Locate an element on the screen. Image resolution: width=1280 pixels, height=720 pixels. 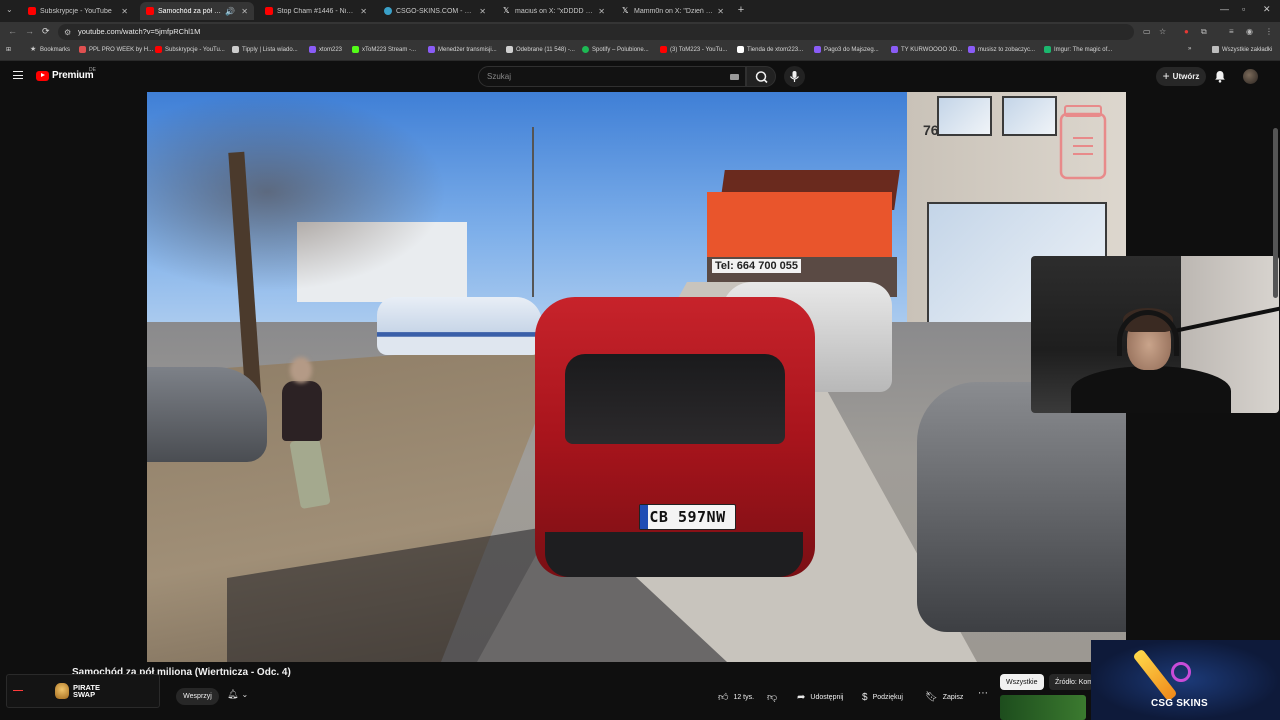
bookmark-item: ★ Bookmarks is located at coordinates (50, 49).